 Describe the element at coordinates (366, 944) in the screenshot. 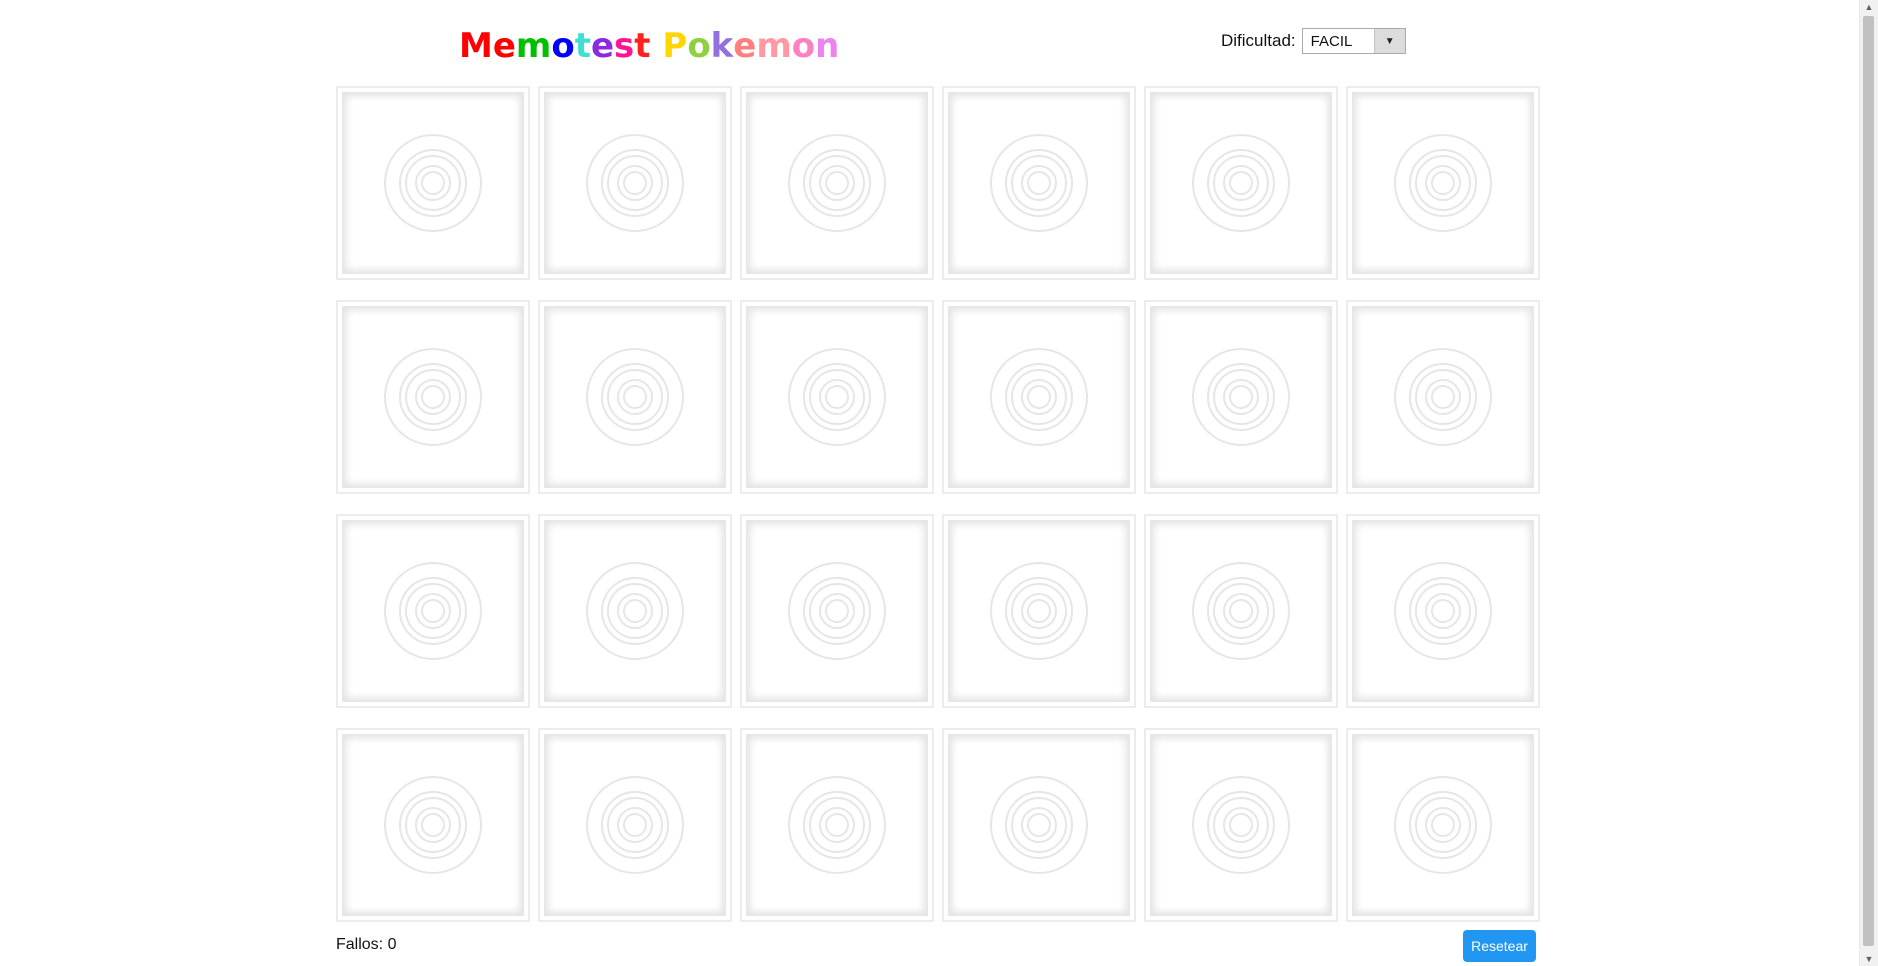

I see `fails-counter: Fallos: 0` at that location.